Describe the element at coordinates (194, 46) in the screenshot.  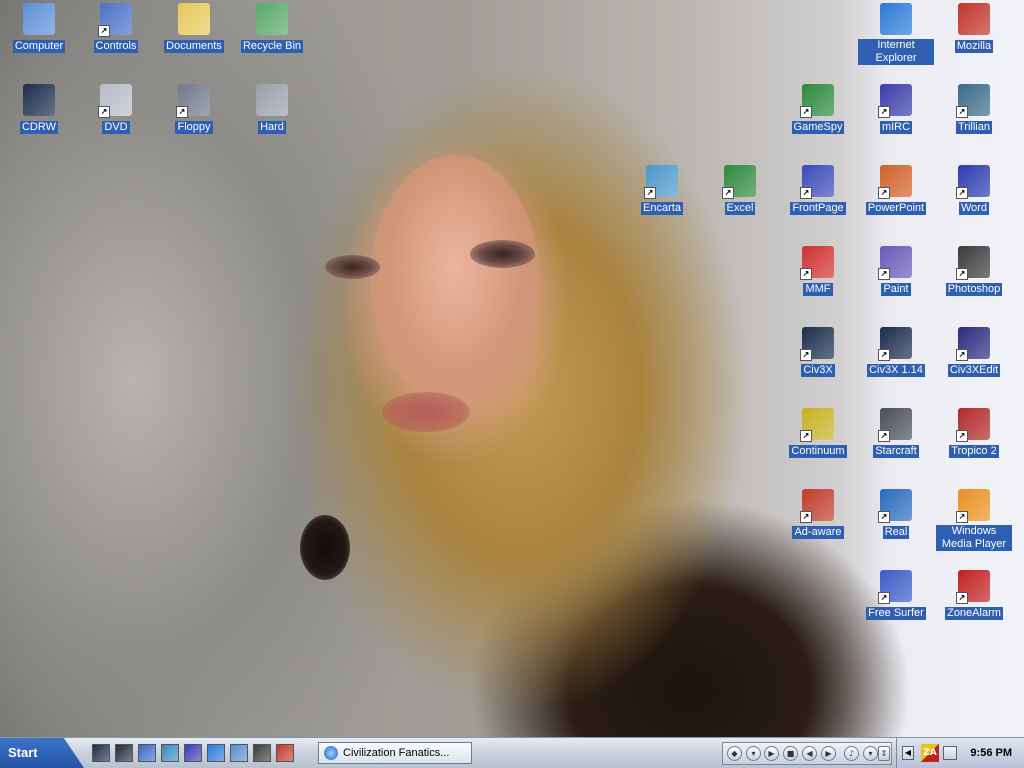
I see `desktop-icon-label: Documents` at that location.